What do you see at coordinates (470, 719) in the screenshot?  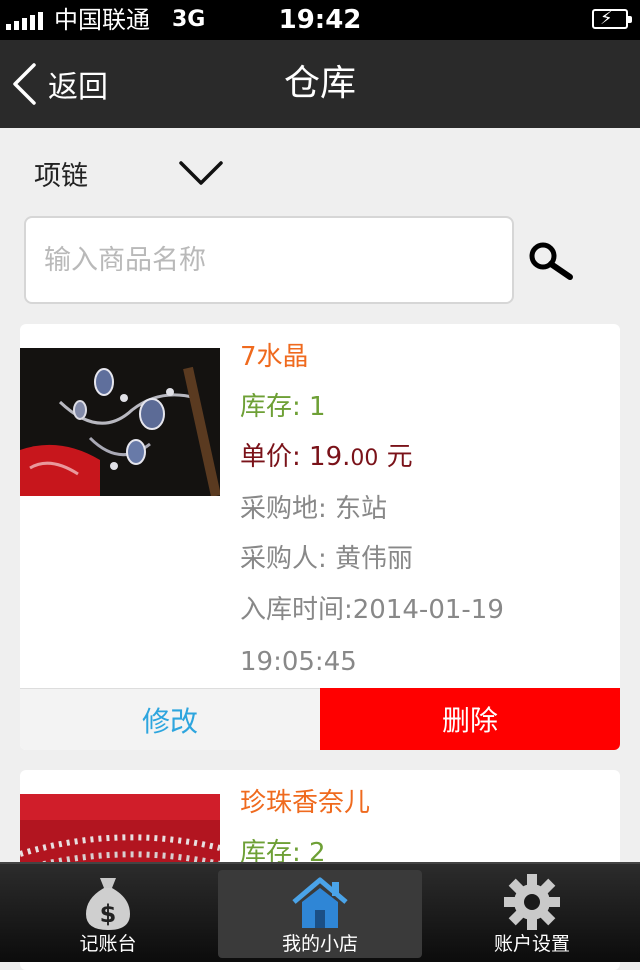 I see `delete-button: 删除` at bounding box center [470, 719].